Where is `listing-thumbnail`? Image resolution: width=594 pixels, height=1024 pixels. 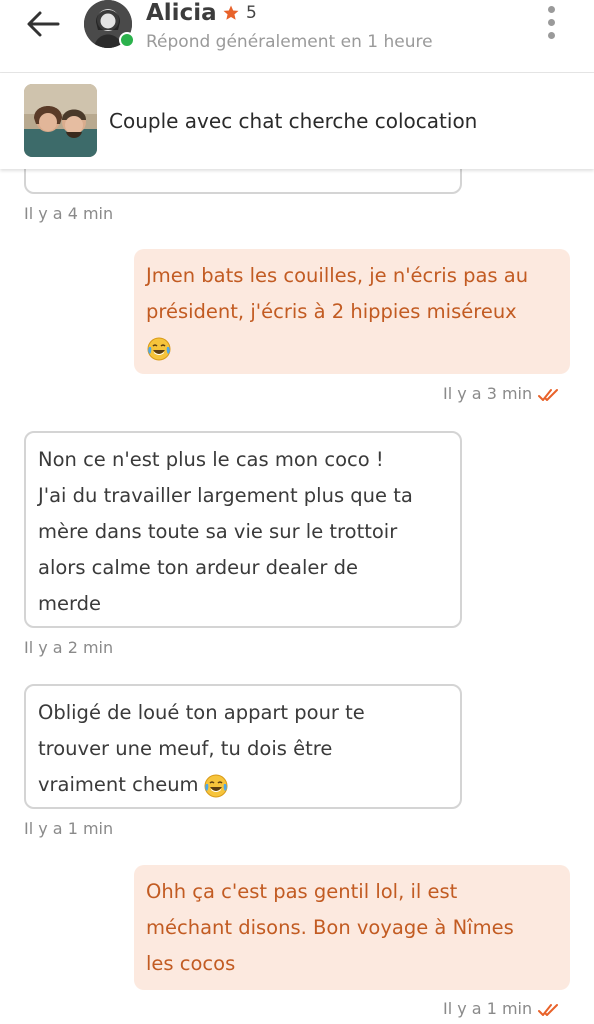 listing-thumbnail is located at coordinates (60, 120).